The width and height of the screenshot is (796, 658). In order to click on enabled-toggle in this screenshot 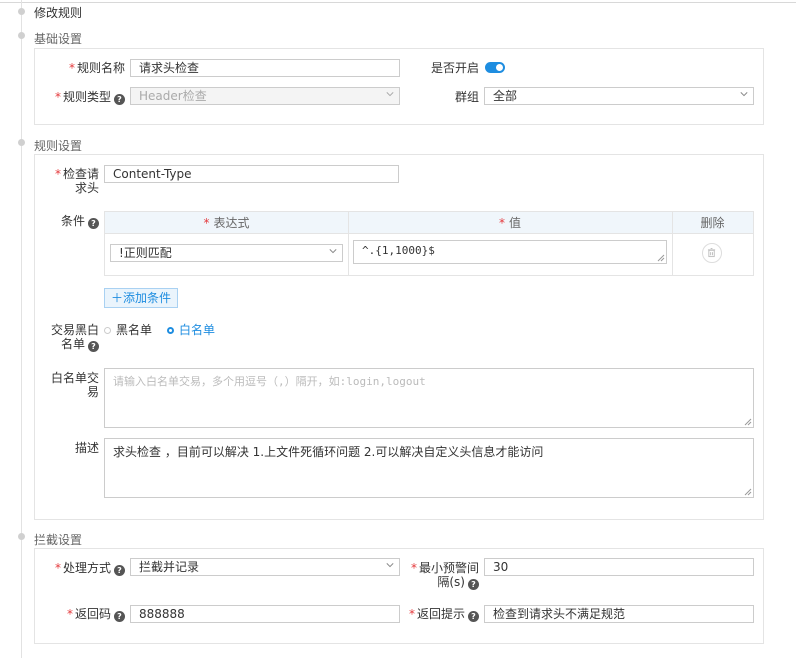, I will do `click(495, 67)`.